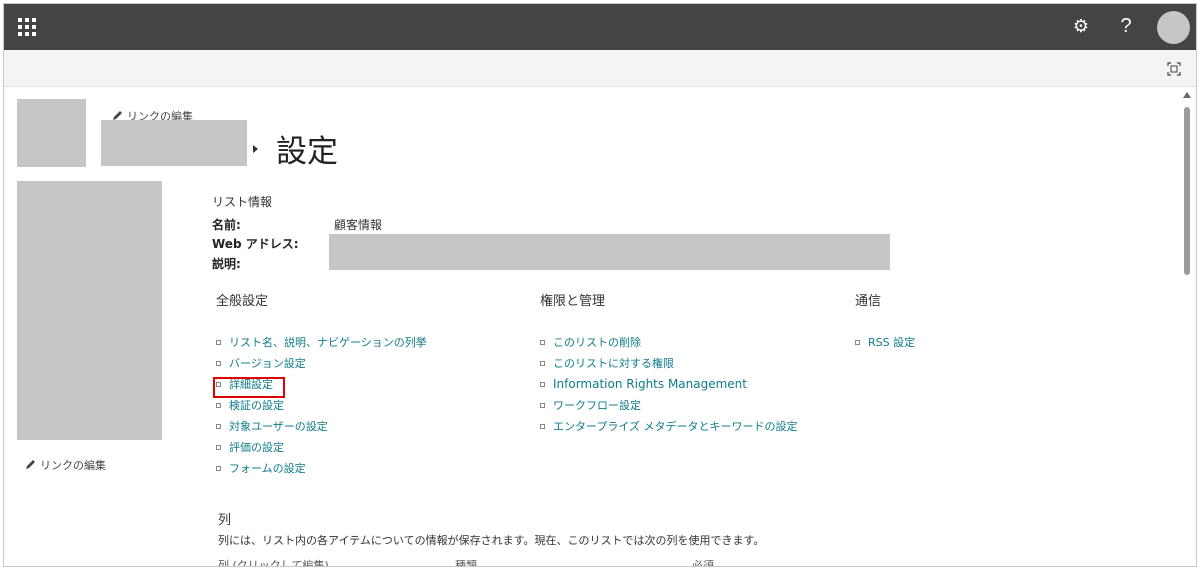 The image size is (1200, 569). Describe the element at coordinates (321, 363) in the screenshot. I see `link-versioning-settings: バージョン設定` at that location.